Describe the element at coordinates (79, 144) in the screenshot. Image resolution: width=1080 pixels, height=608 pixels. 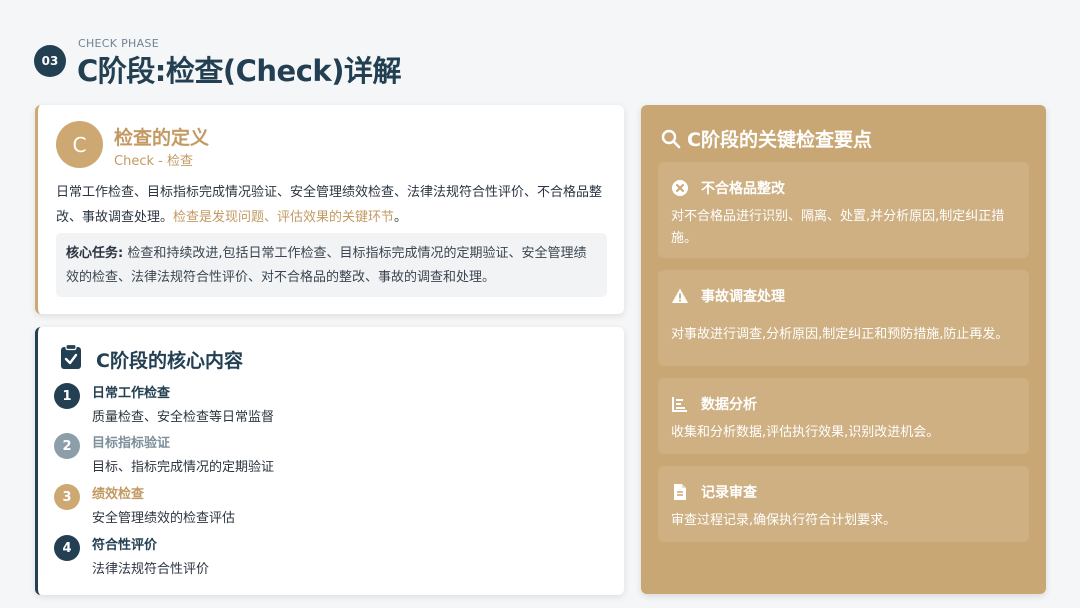
I see `definition-letter-badge: C` at that location.